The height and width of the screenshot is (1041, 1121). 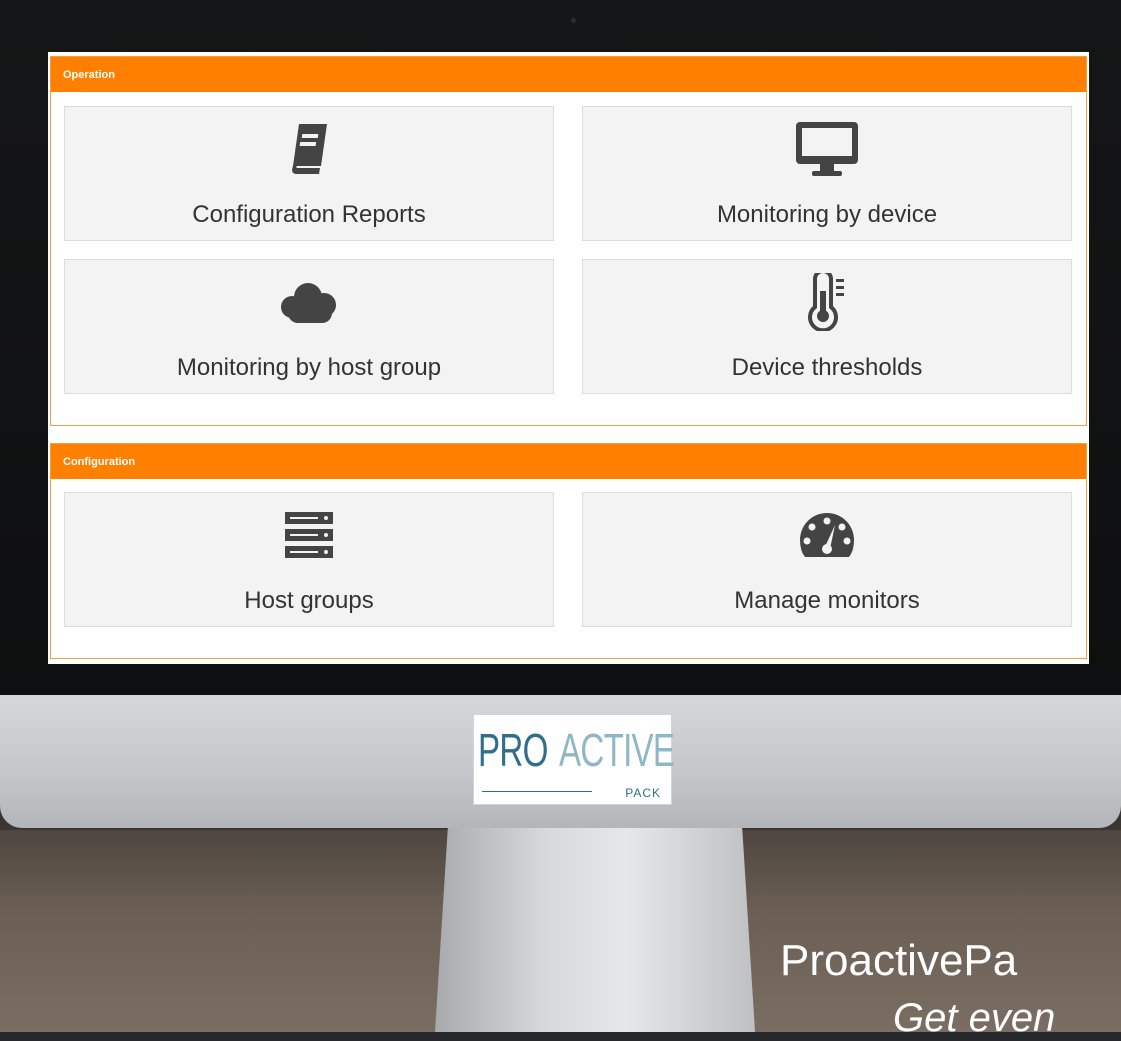 I want to click on camera-dot, so click(x=573, y=20).